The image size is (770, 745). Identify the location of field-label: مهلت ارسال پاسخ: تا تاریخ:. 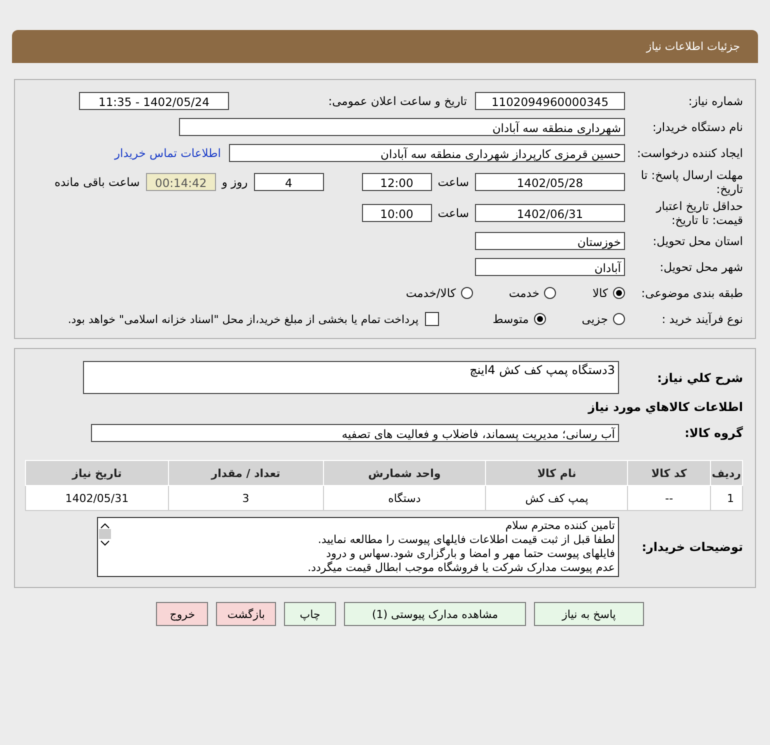
(691, 182).